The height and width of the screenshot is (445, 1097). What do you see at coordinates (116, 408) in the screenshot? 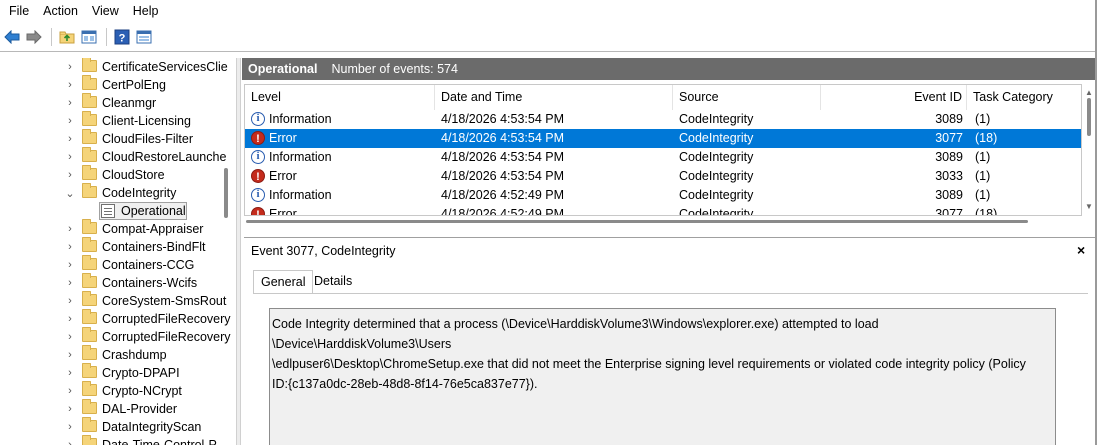
I see `tree-item: › DAL-Provider` at bounding box center [116, 408].